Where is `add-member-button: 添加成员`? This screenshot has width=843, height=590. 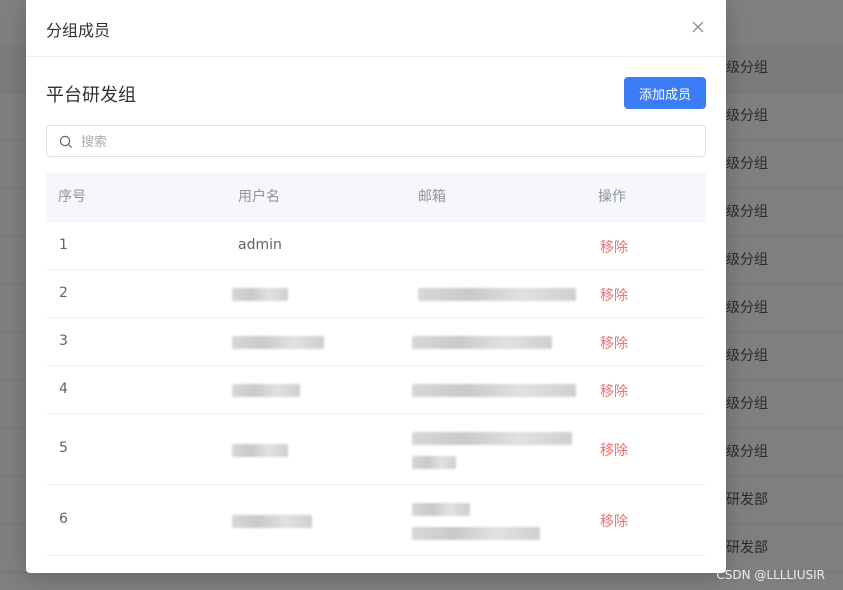 add-member-button: 添加成员 is located at coordinates (665, 93).